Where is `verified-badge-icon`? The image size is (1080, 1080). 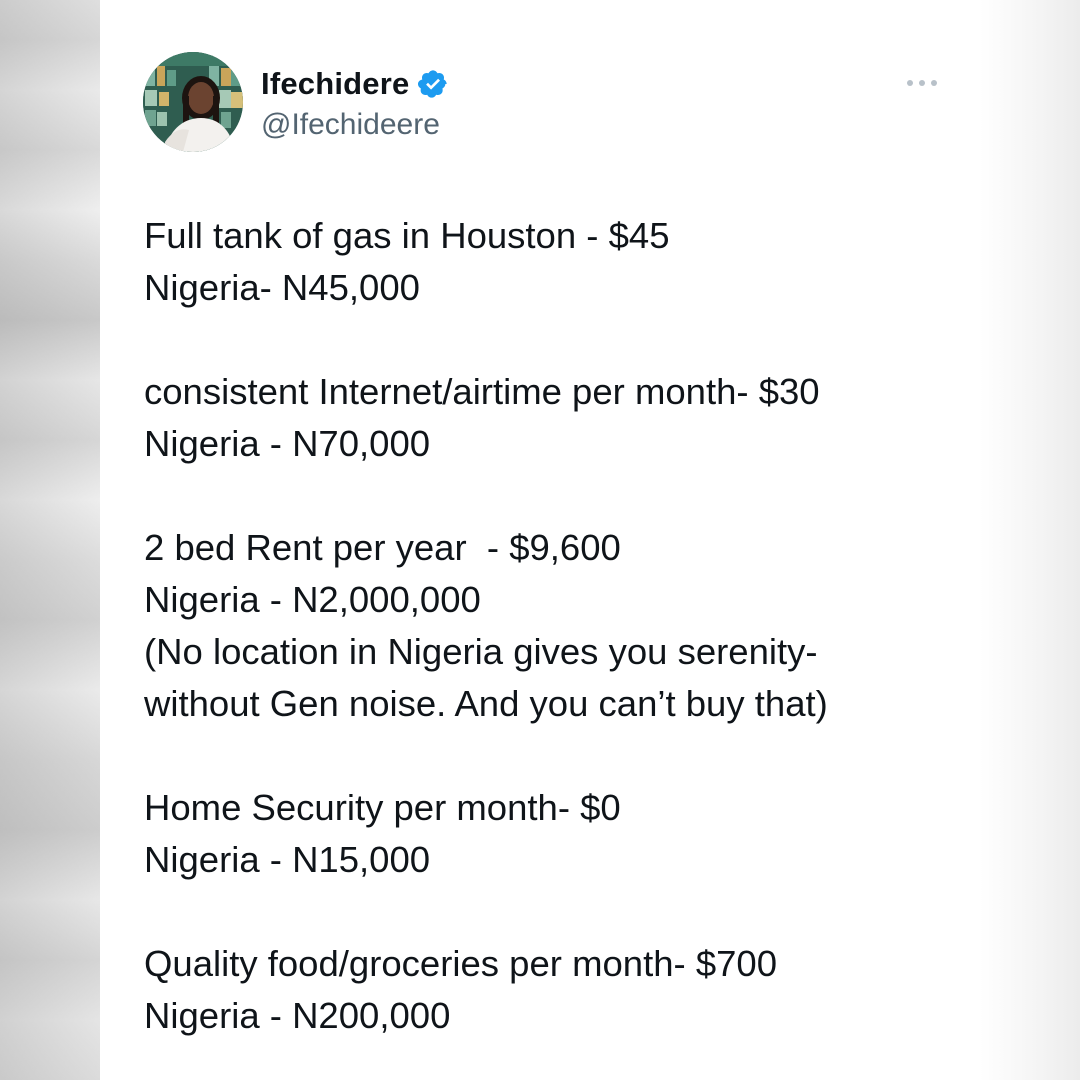 verified-badge-icon is located at coordinates (433, 84).